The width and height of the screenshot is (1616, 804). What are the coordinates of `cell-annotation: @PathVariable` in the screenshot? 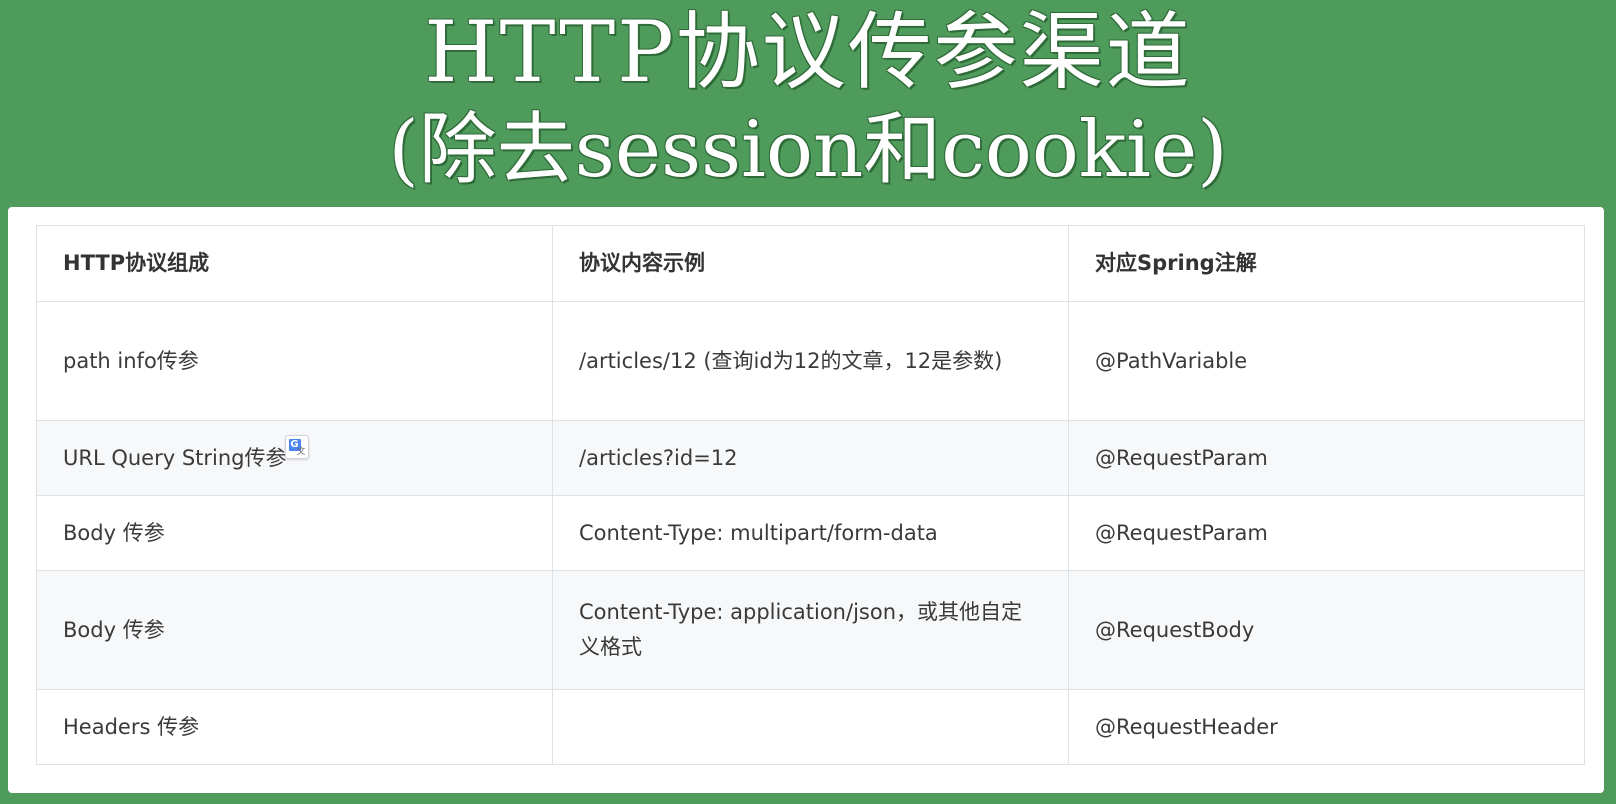 It's located at (1326, 361).